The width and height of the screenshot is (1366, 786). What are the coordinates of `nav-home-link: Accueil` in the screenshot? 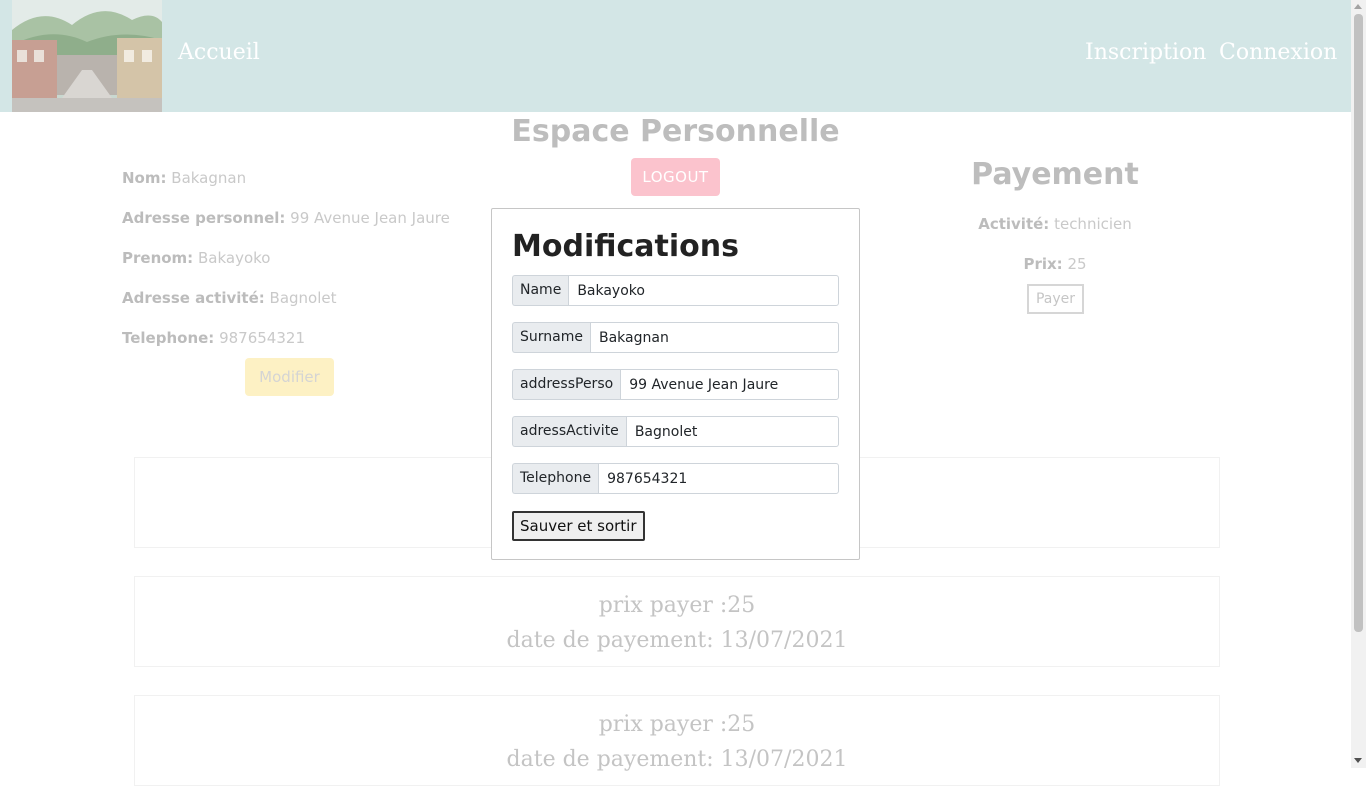 It's located at (219, 52).